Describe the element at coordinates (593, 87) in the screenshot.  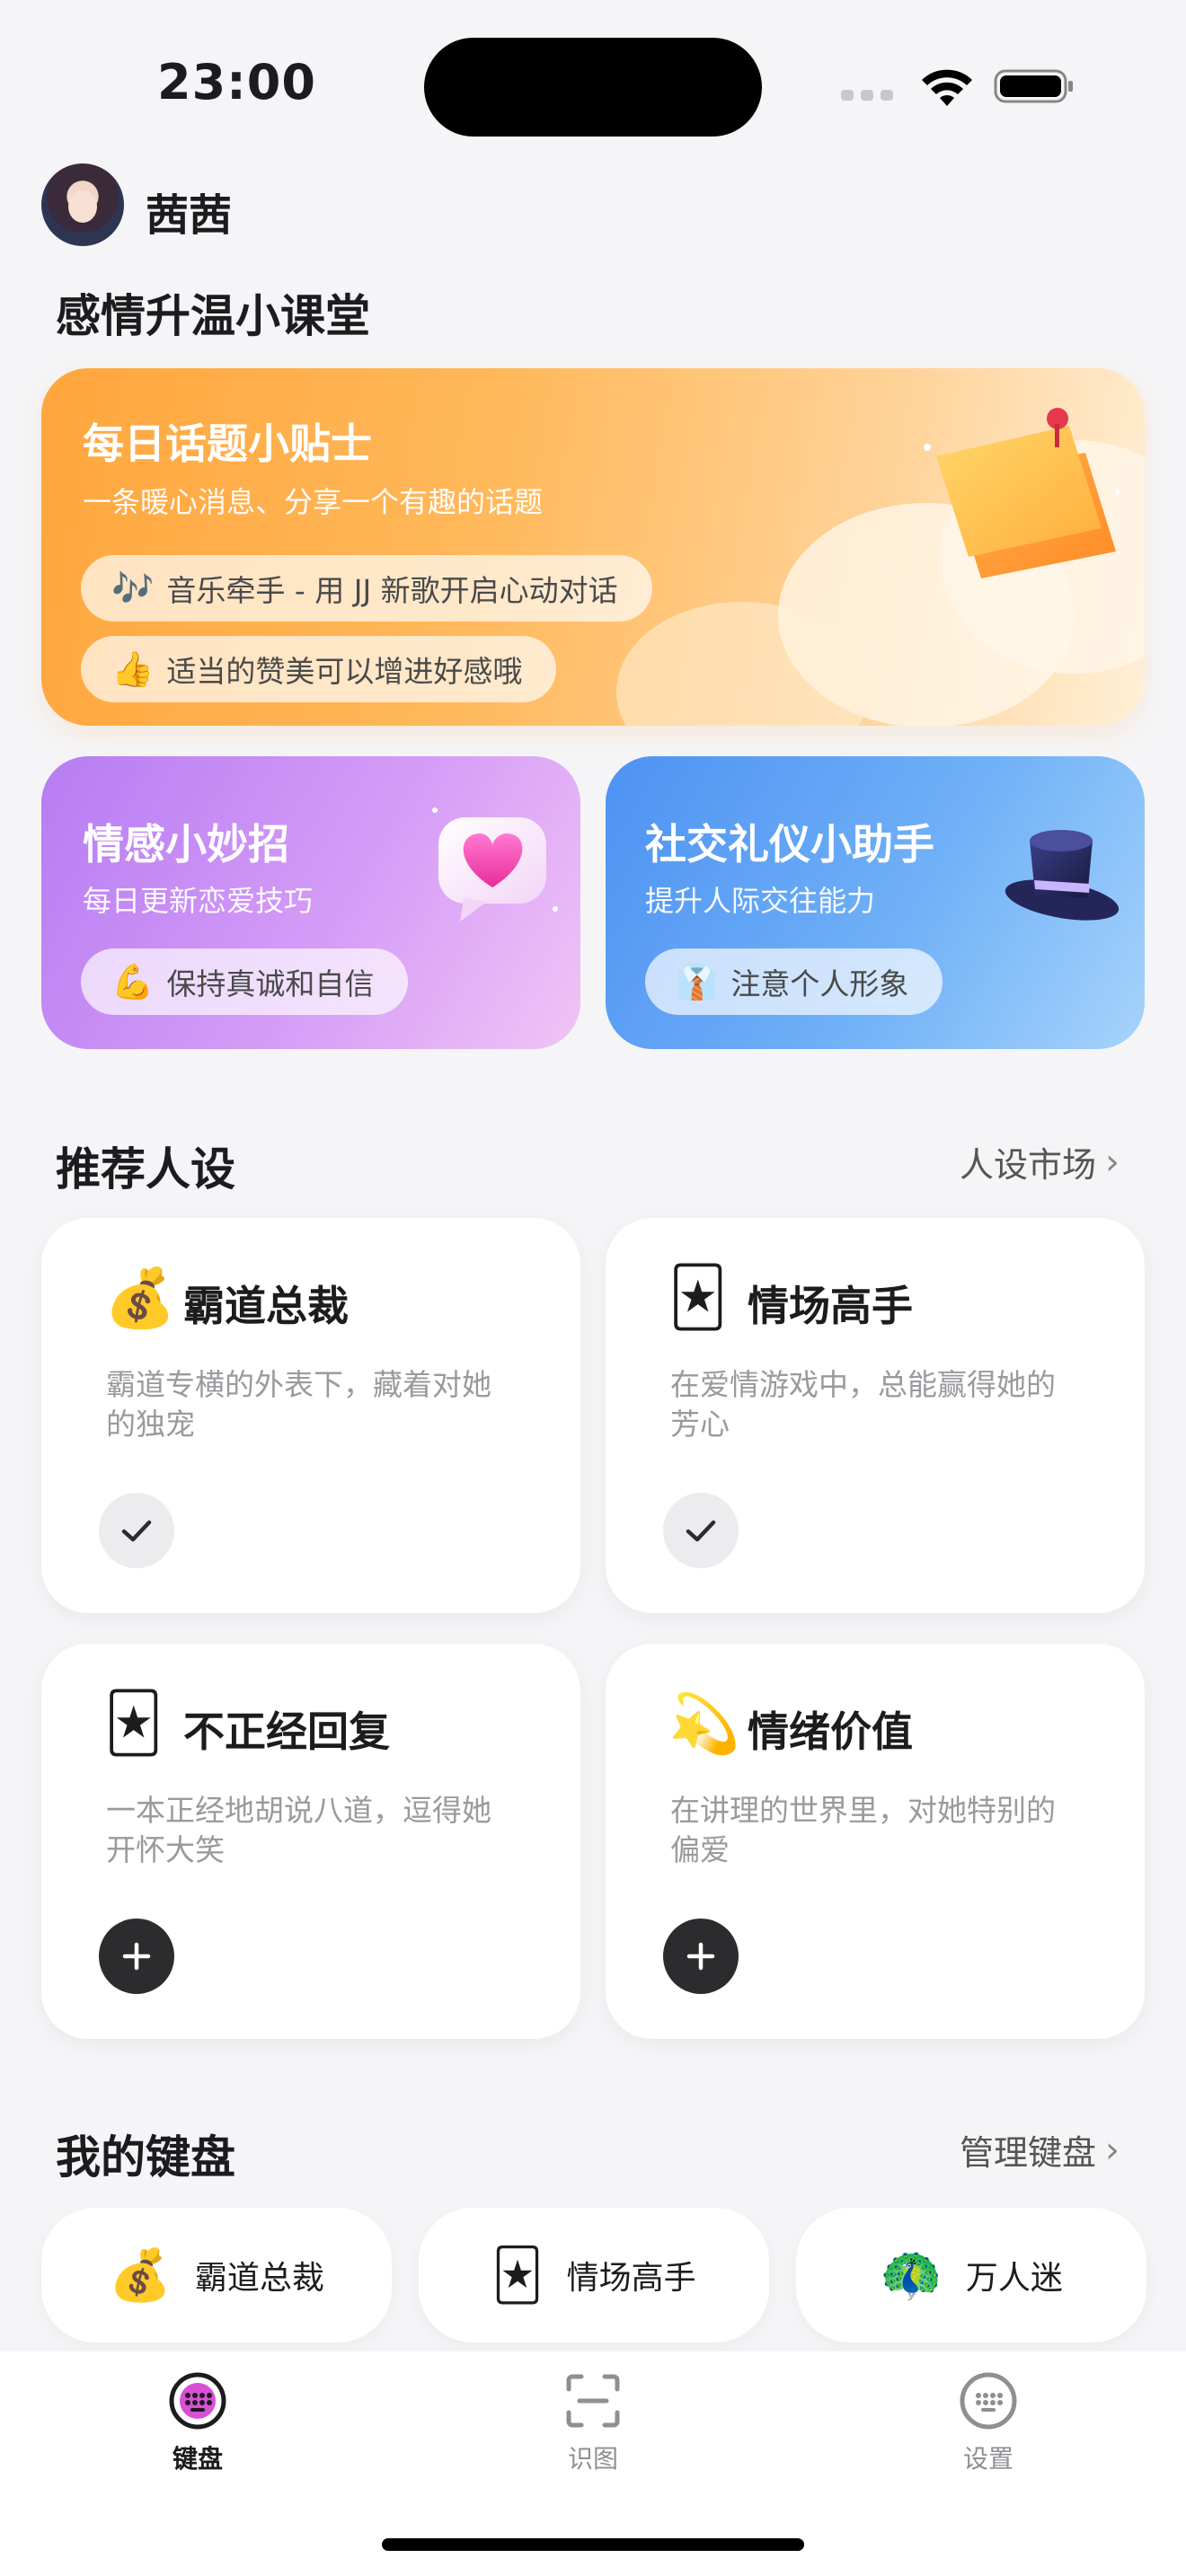
I see `dynamic-island` at that location.